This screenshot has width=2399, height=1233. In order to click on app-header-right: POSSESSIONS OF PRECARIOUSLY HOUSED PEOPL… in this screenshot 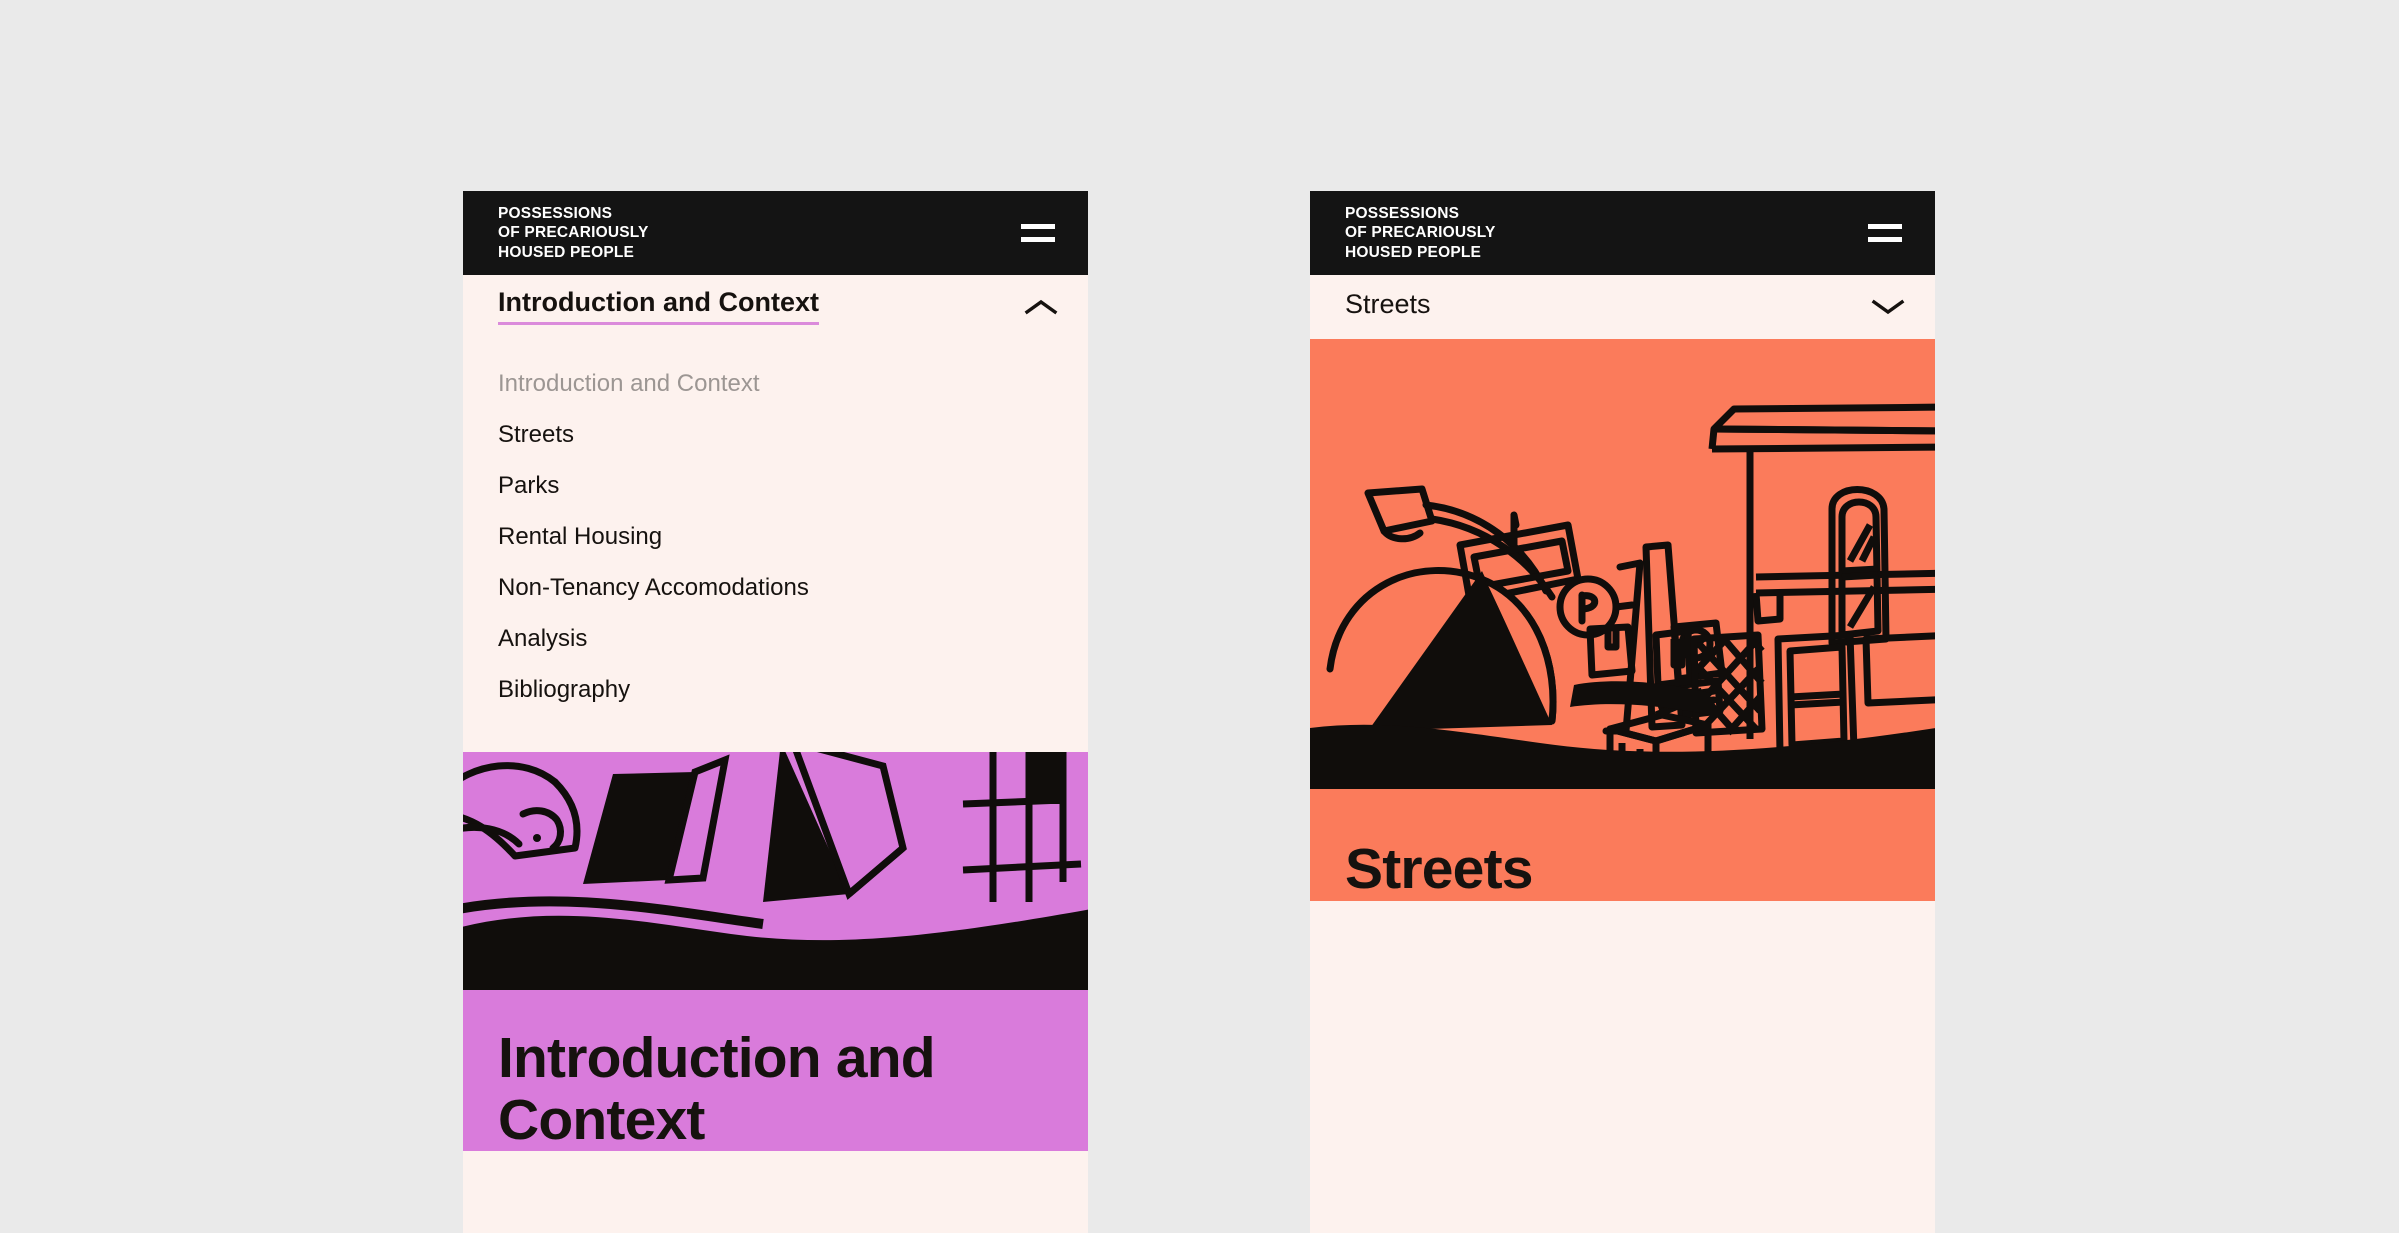, I will do `click(1622, 233)`.